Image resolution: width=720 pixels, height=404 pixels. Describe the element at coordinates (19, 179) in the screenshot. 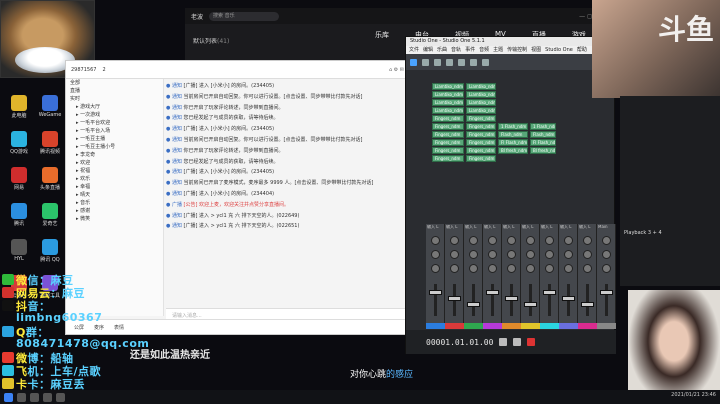

I see `desktop-shortcut: 网易` at that location.